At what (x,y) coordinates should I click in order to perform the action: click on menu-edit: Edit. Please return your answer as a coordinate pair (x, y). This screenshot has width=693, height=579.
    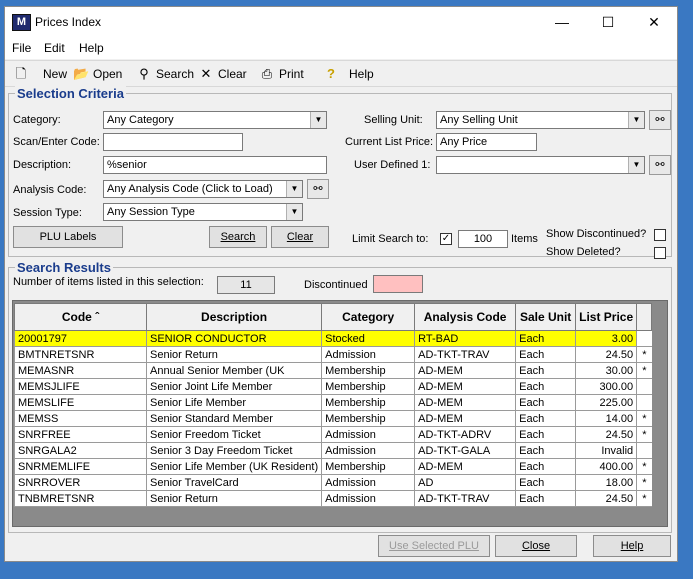
    Looking at the image, I should click on (54, 48).